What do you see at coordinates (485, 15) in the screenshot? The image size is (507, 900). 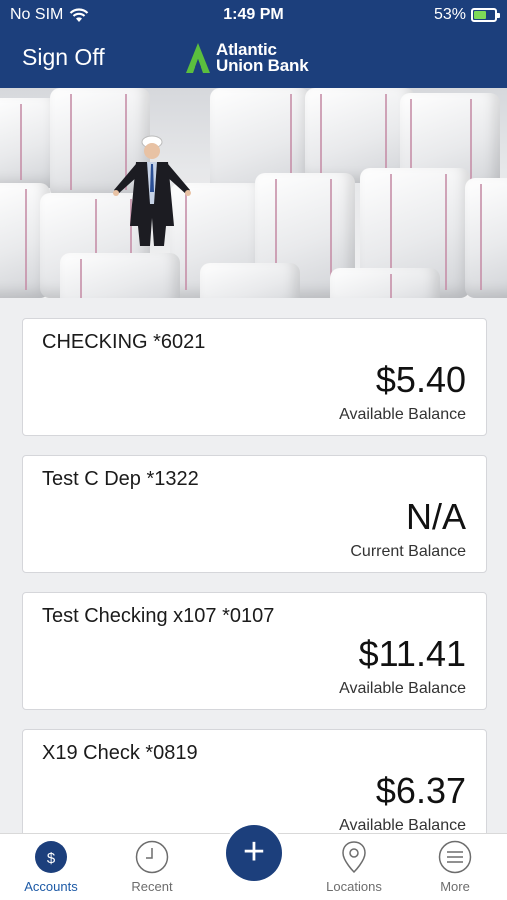 I see `battery-icon` at bounding box center [485, 15].